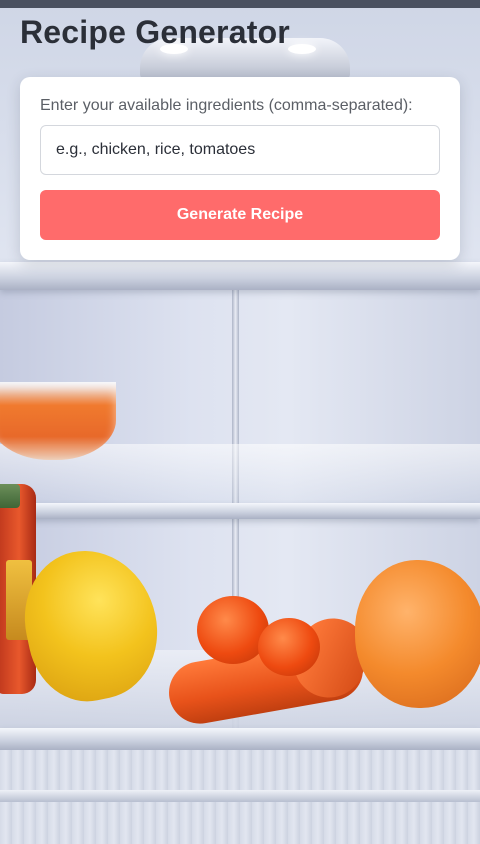 The width and height of the screenshot is (480, 844). I want to click on jar-cap, so click(10, 496).